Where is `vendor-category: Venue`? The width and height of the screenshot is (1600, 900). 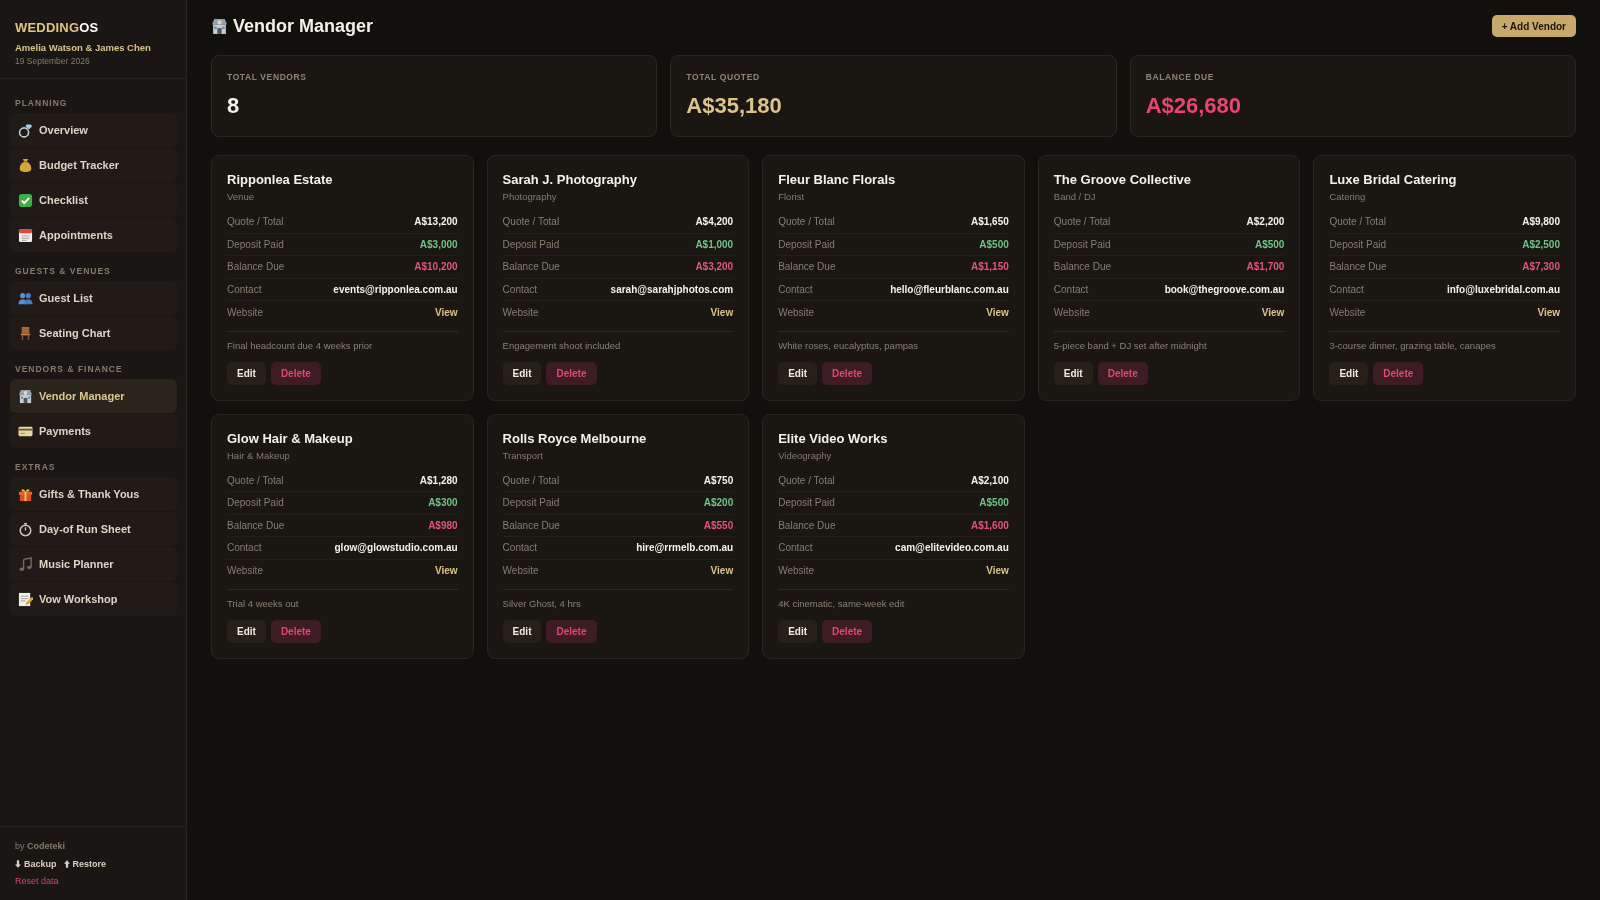
vendor-category: Venue is located at coordinates (240, 196).